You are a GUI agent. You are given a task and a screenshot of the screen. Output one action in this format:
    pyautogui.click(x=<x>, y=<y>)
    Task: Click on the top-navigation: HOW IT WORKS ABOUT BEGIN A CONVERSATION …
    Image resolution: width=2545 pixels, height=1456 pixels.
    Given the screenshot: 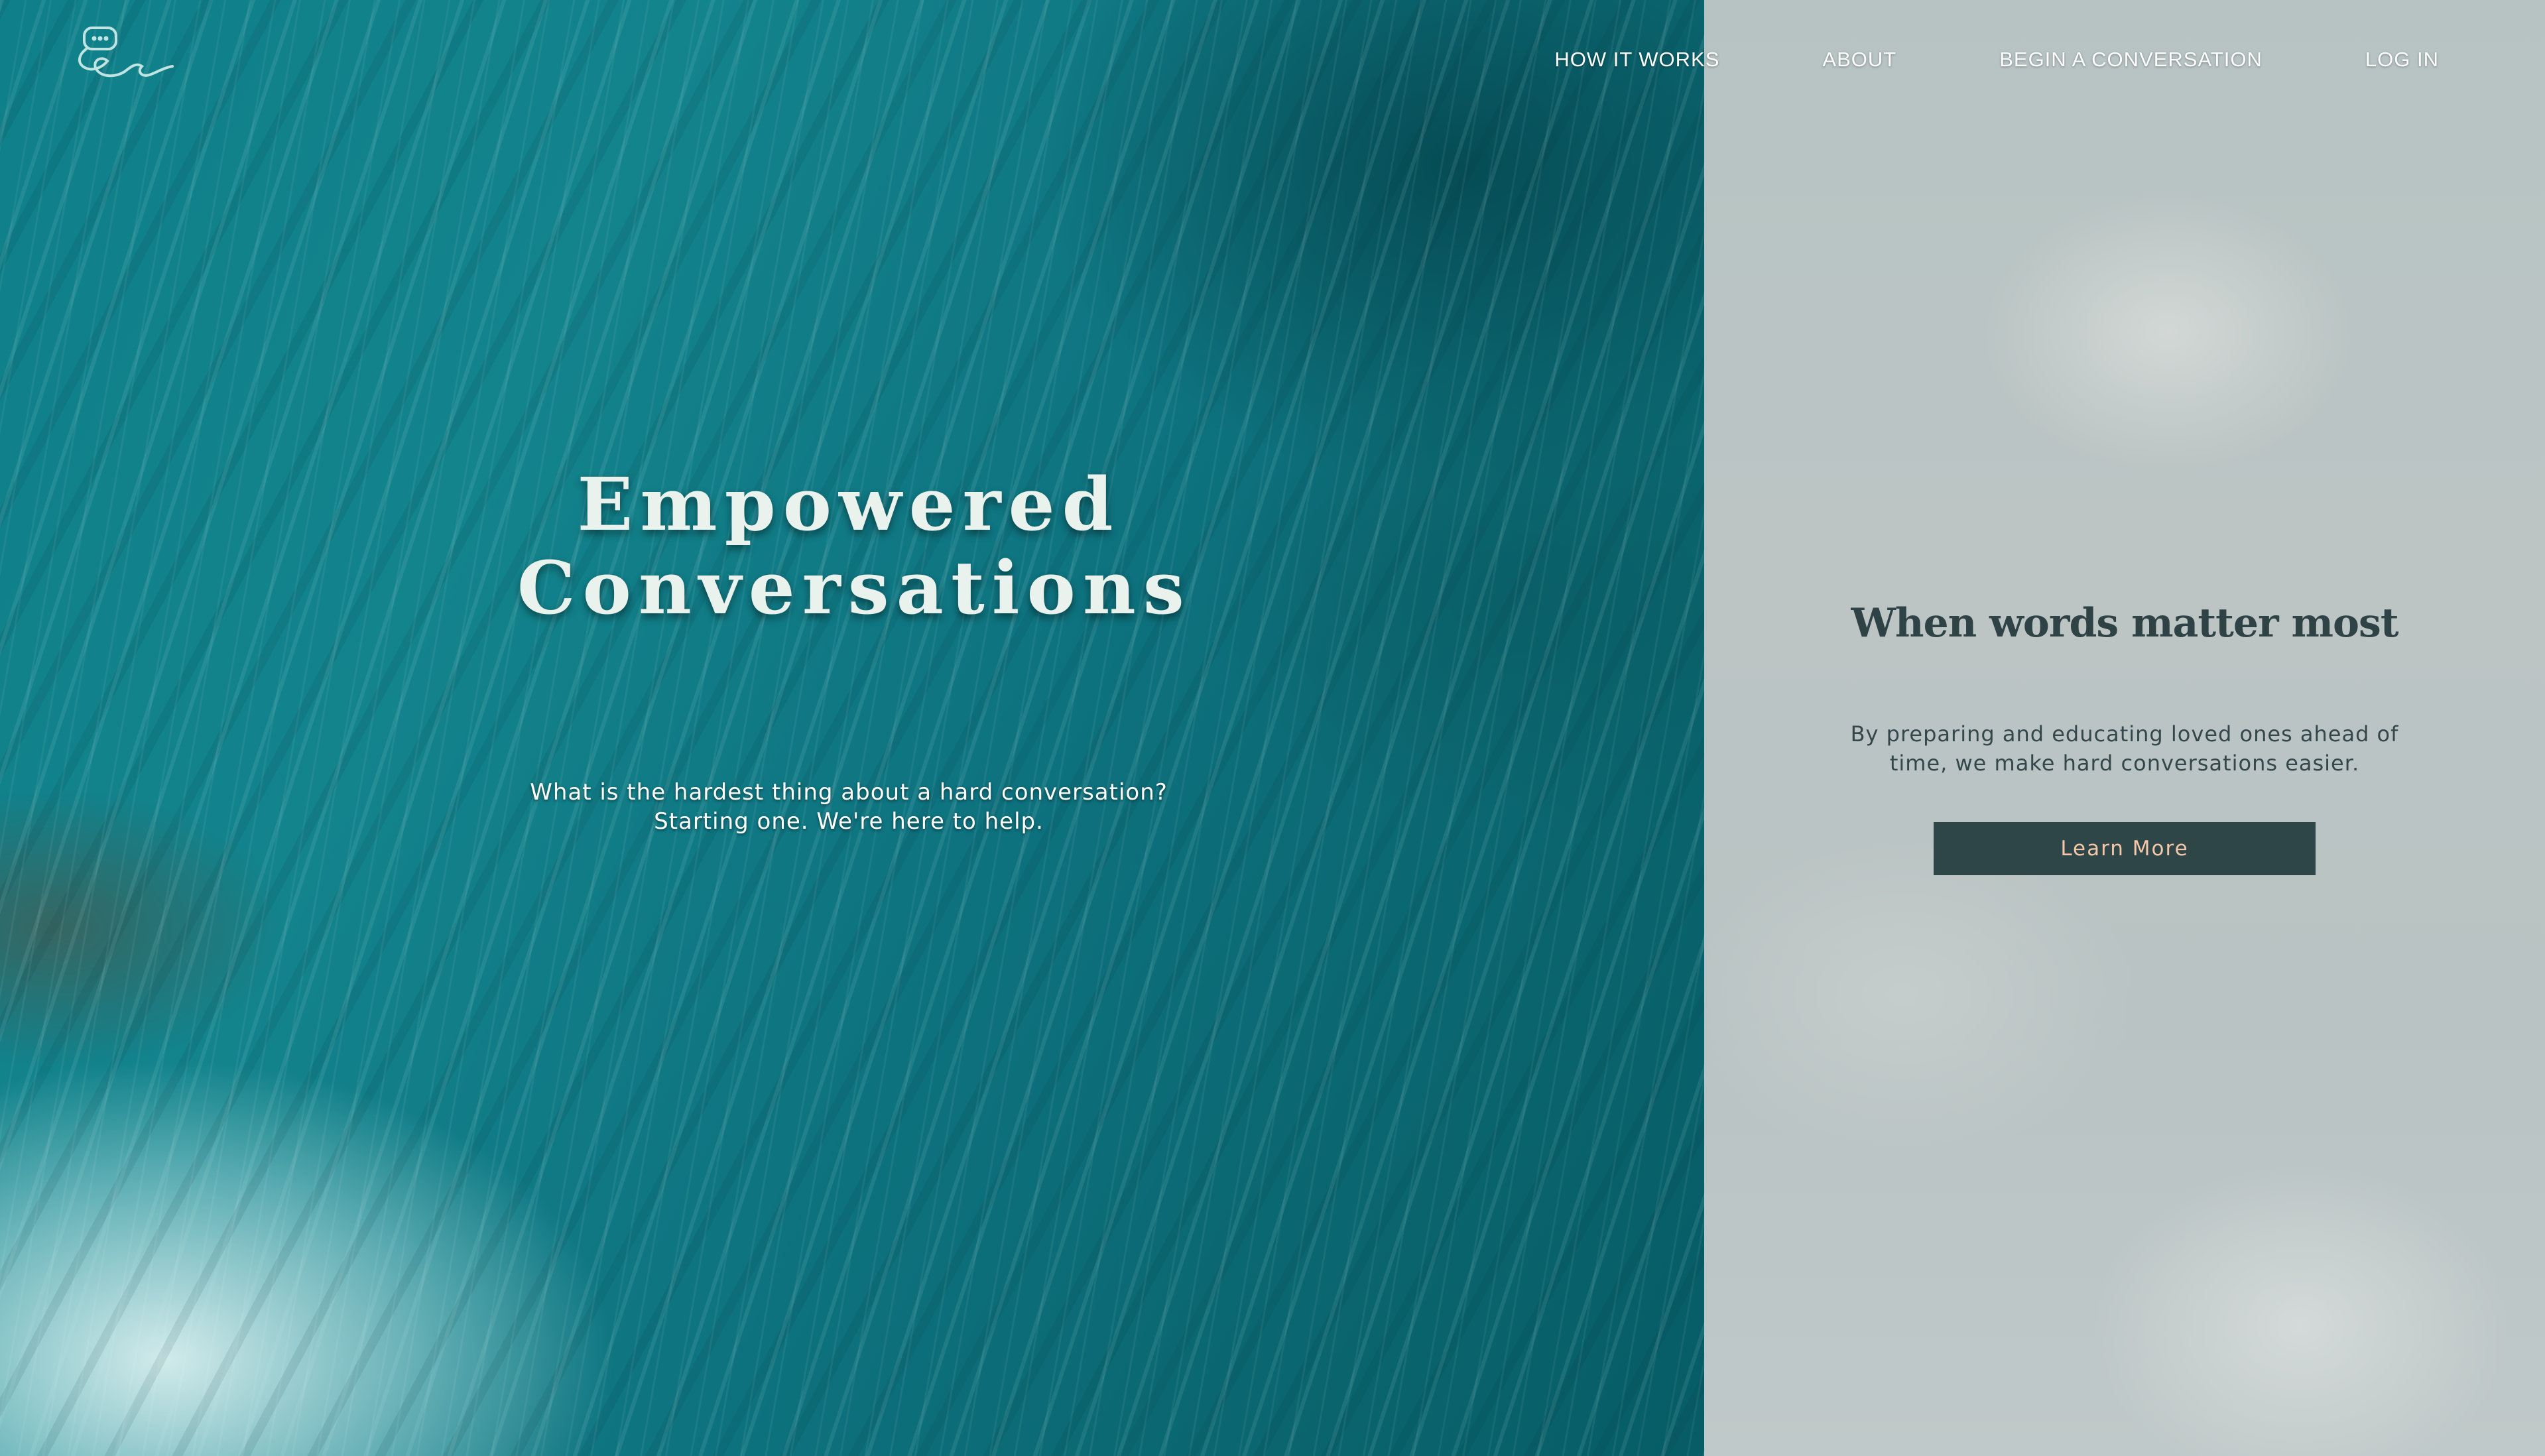 What is the action you would take?
    pyautogui.click(x=1996, y=60)
    